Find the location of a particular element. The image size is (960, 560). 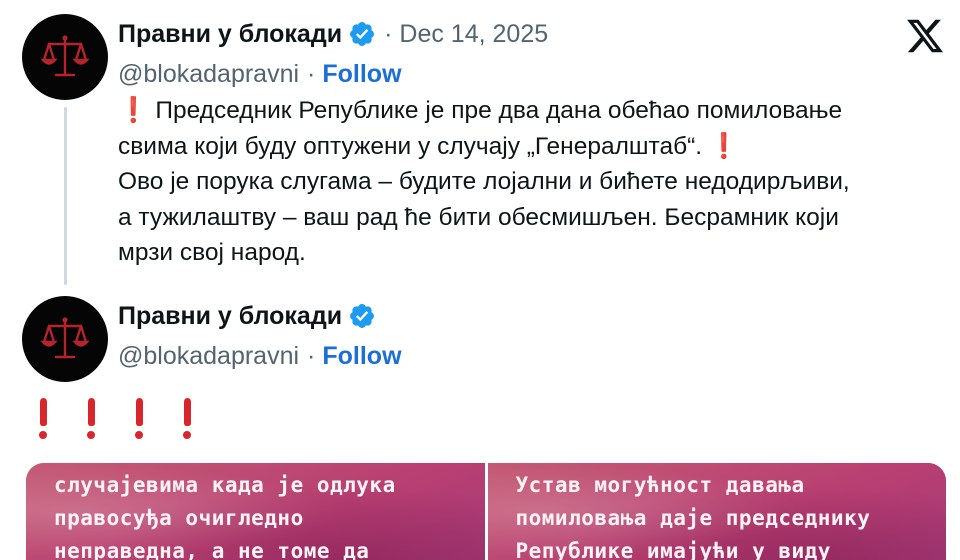

caption-line: неправедна, а не томе да is located at coordinates (212, 549).